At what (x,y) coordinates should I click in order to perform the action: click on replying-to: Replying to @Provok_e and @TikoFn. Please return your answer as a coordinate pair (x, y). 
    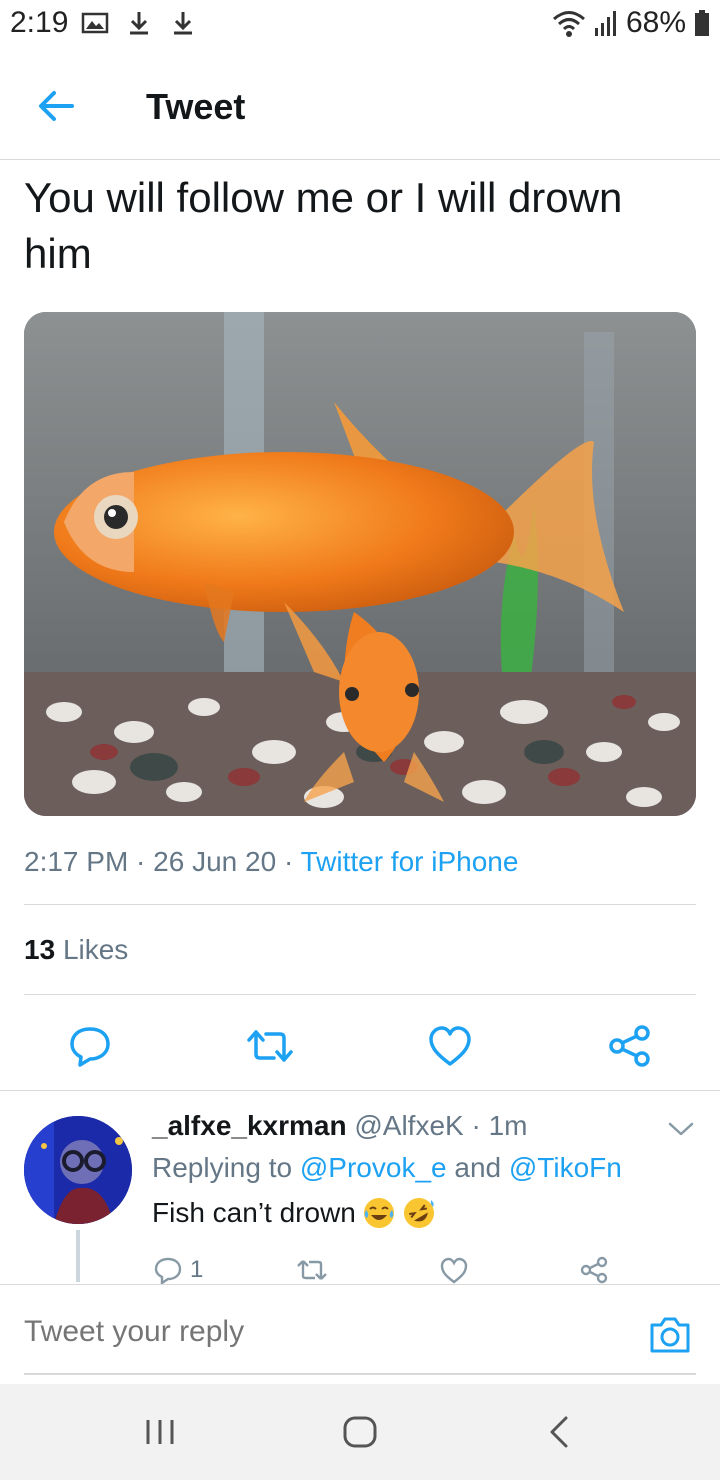
    Looking at the image, I should click on (387, 1168).